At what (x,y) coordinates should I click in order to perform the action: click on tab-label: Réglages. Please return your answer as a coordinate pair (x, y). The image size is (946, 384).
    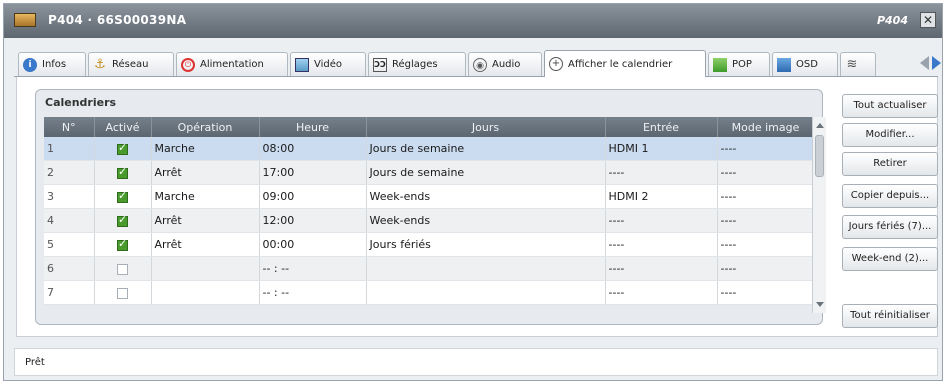
    Looking at the image, I should click on (415, 64).